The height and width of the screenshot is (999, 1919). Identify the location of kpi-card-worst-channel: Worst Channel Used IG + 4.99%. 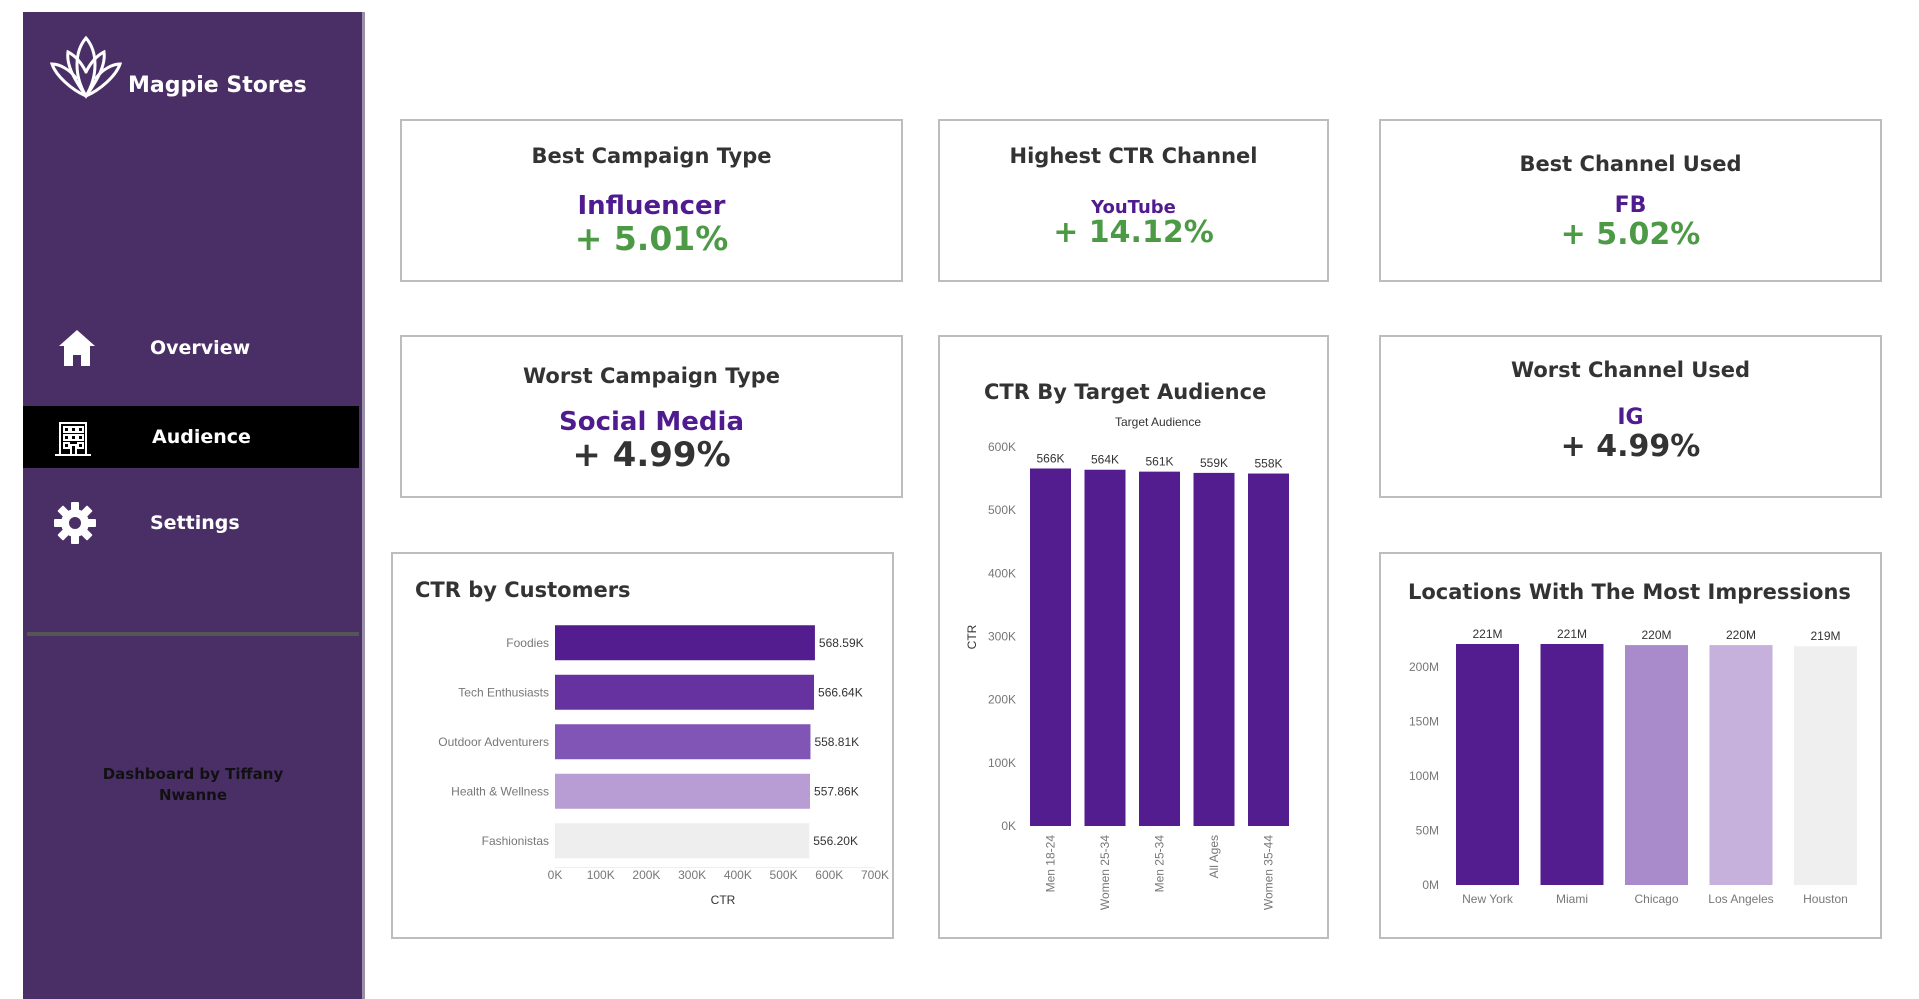
(1630, 416).